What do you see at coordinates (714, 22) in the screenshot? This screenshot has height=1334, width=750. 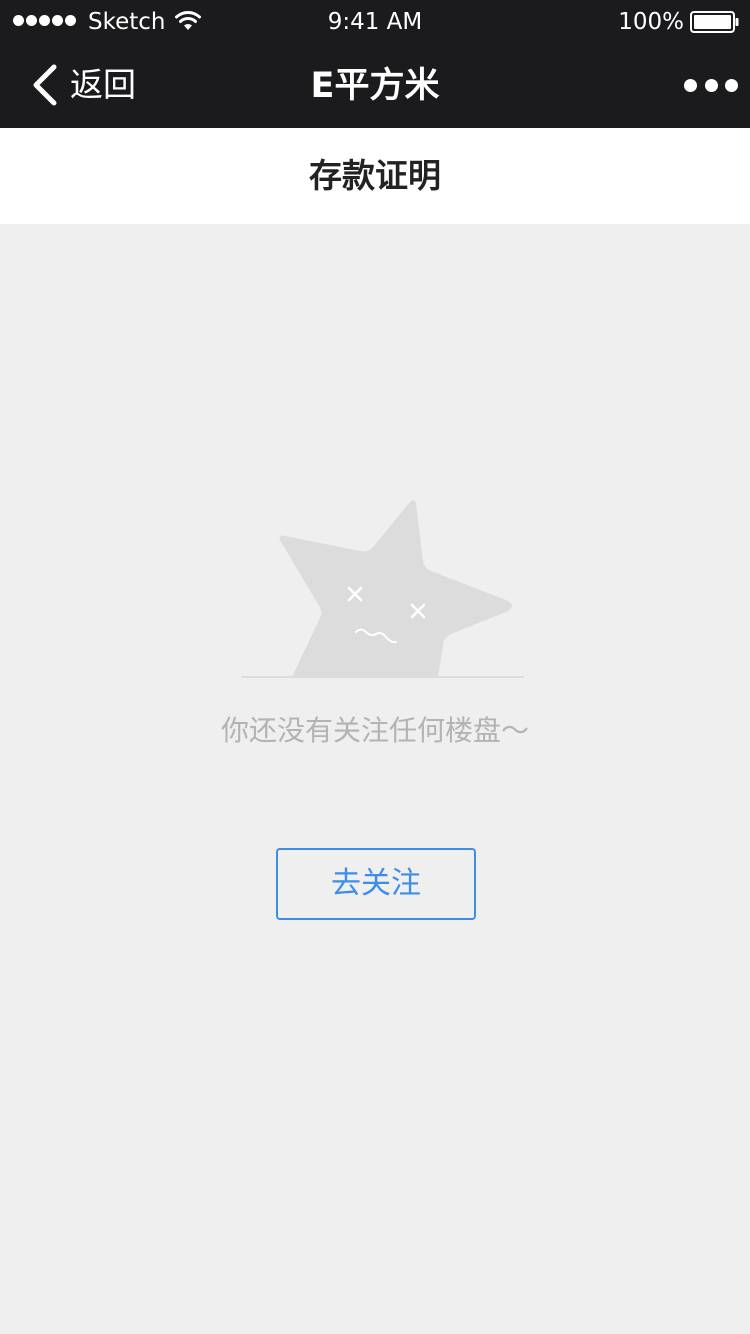 I see `battery-icon` at bounding box center [714, 22].